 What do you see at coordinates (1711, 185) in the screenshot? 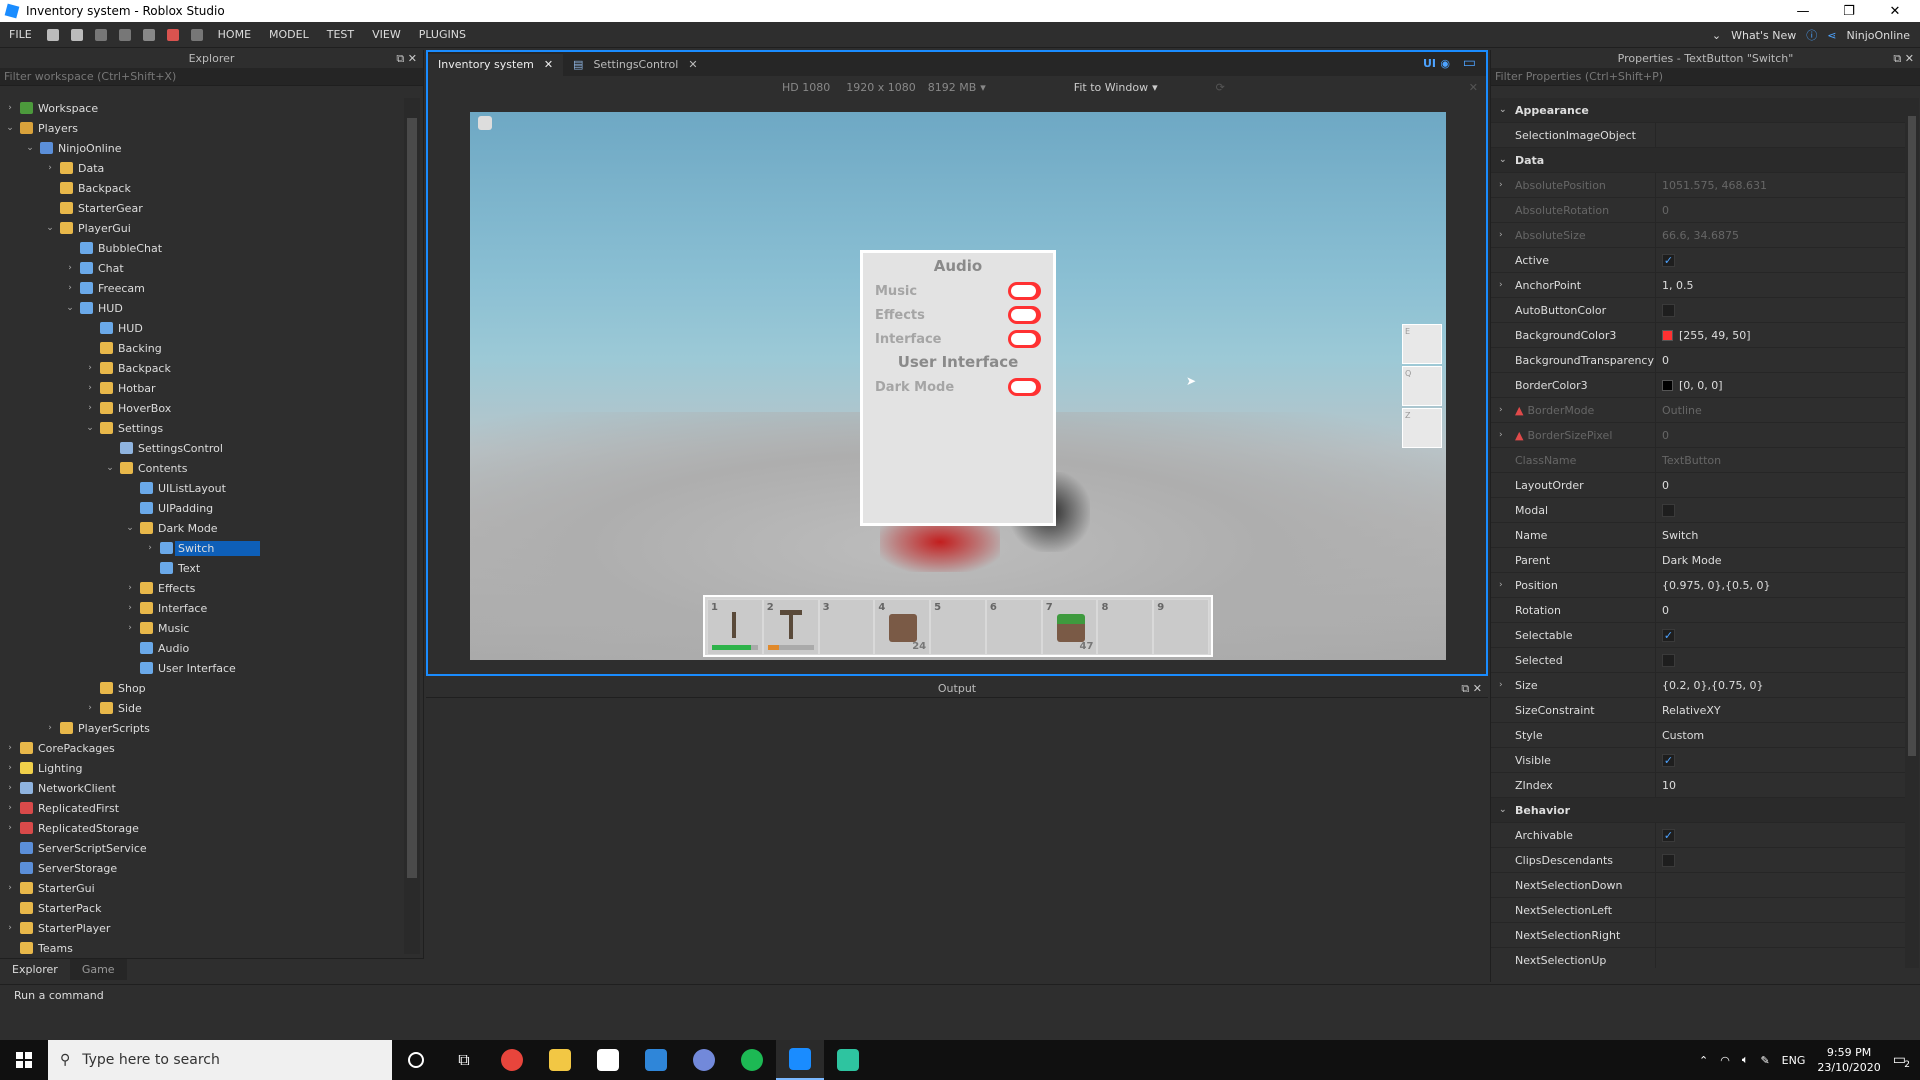
I see `property-value: 1051.575, 468.631` at bounding box center [1711, 185].